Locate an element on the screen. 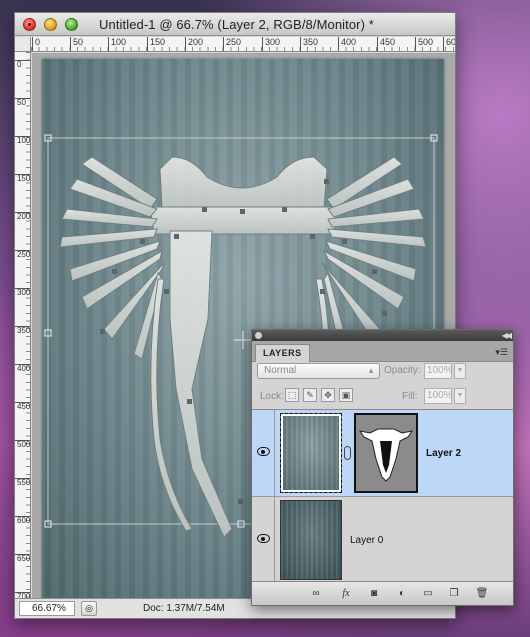  select-arrows-icon: ▲ is located at coordinates (371, 370).